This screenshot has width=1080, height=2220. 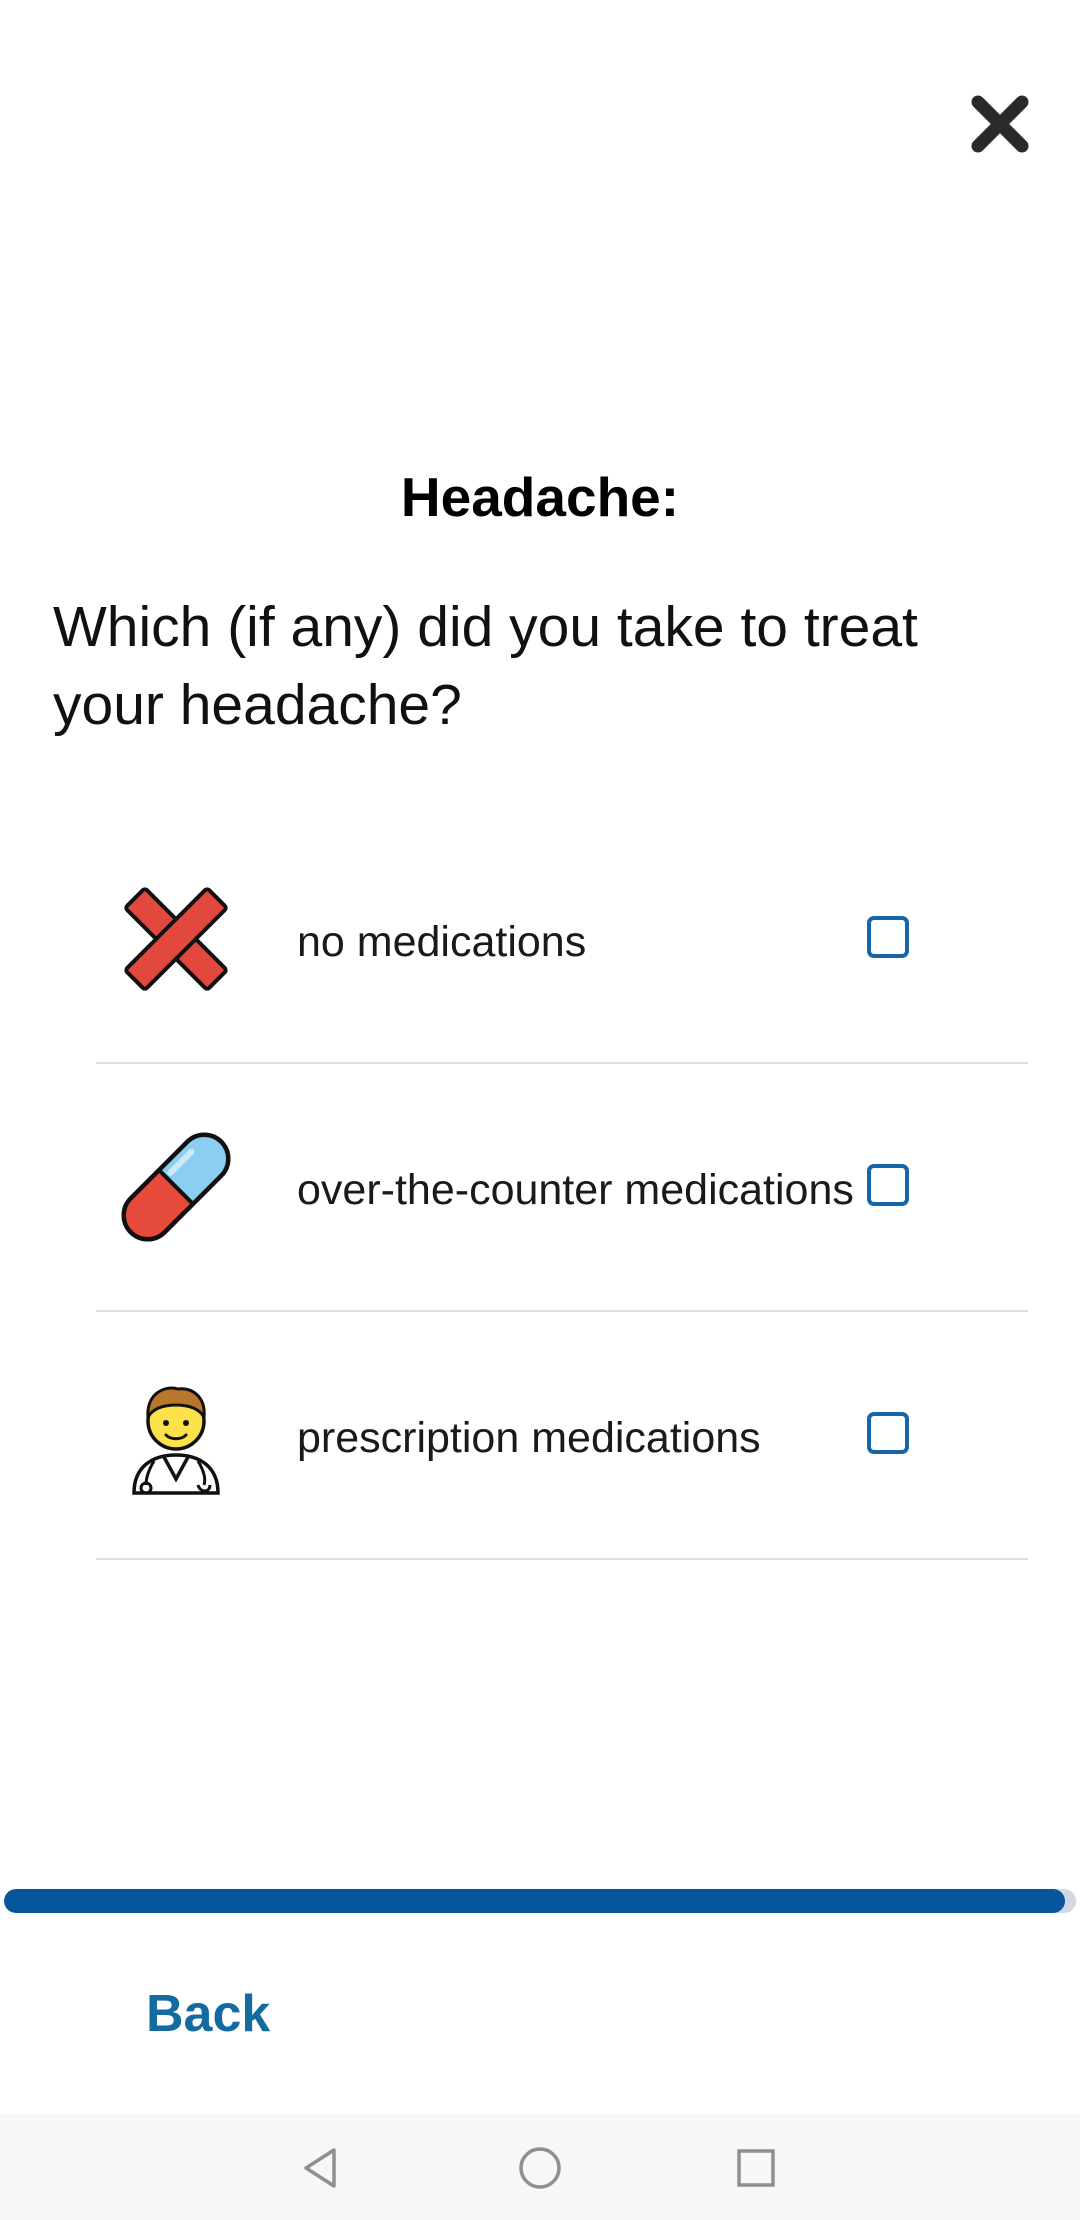 I want to click on nav-recents-button, so click(x=756, y=2168).